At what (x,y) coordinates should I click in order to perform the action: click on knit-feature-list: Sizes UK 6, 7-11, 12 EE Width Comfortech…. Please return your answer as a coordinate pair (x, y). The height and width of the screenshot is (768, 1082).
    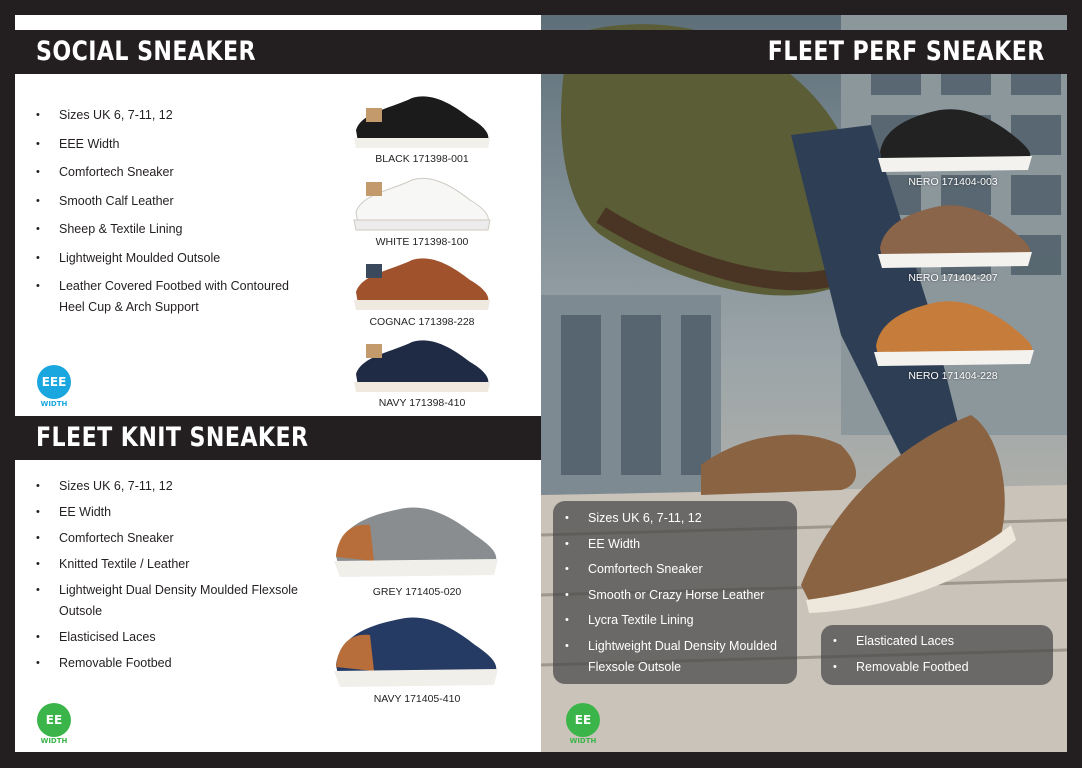
    Looking at the image, I should click on (173, 577).